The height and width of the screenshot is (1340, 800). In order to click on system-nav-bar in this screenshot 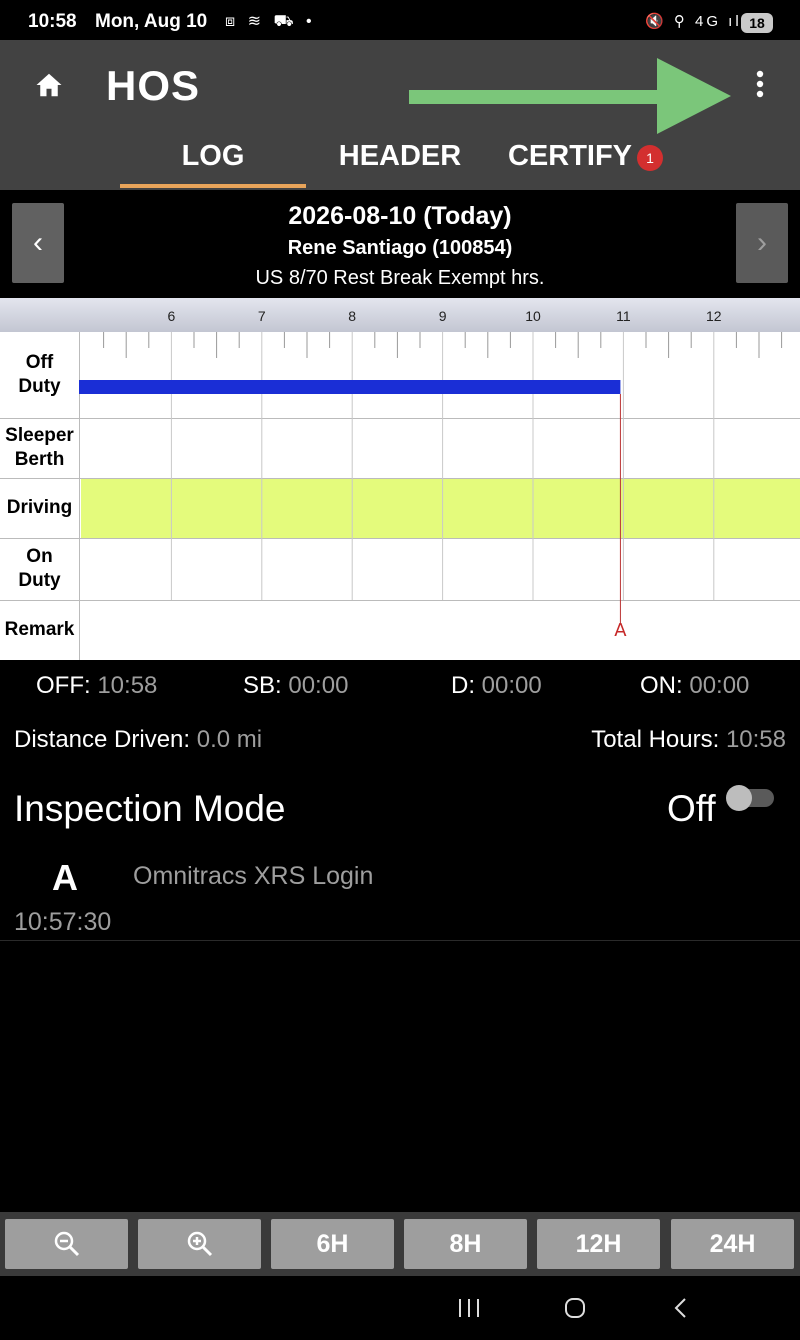, I will do `click(400, 1308)`.